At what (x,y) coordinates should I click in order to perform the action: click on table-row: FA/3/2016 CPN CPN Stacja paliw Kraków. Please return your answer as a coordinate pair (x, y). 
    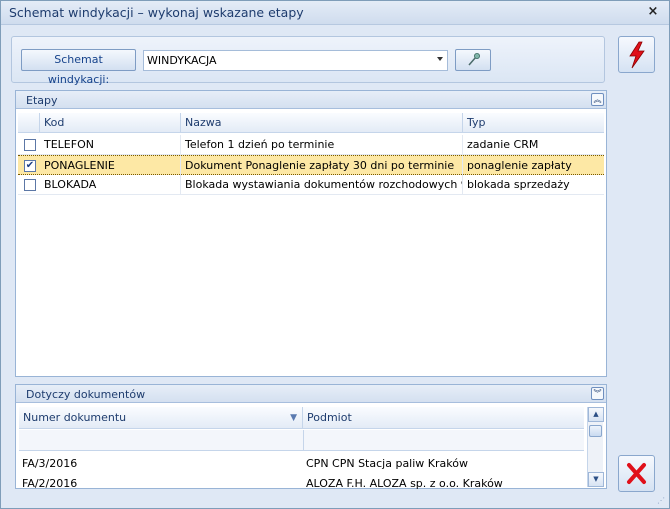
    Looking at the image, I should click on (301, 464).